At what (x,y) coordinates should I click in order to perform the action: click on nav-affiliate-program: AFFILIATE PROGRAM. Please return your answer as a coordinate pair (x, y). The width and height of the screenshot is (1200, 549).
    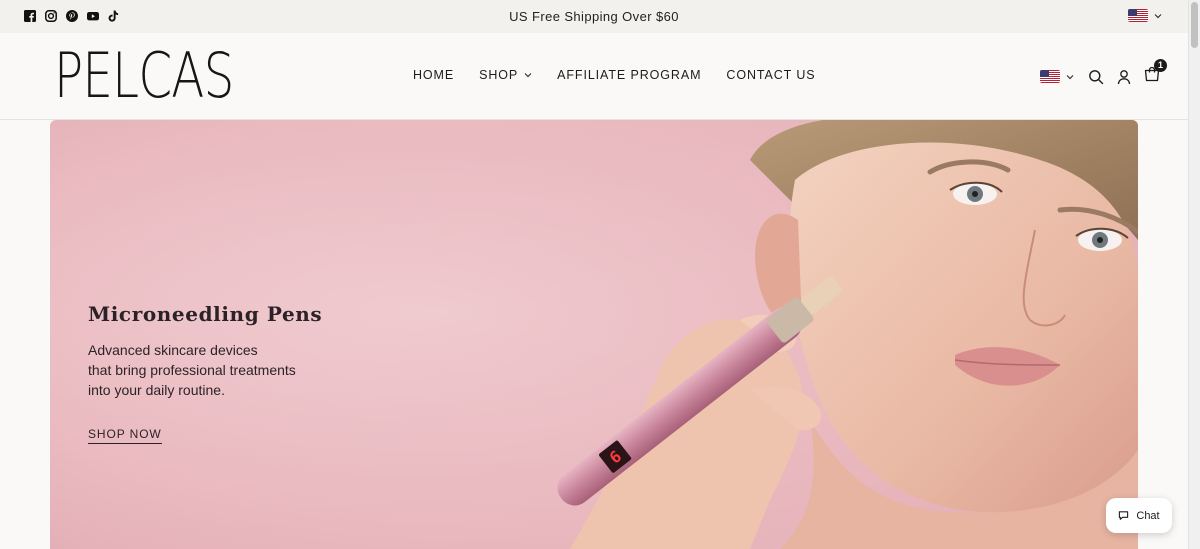
    Looking at the image, I should click on (629, 75).